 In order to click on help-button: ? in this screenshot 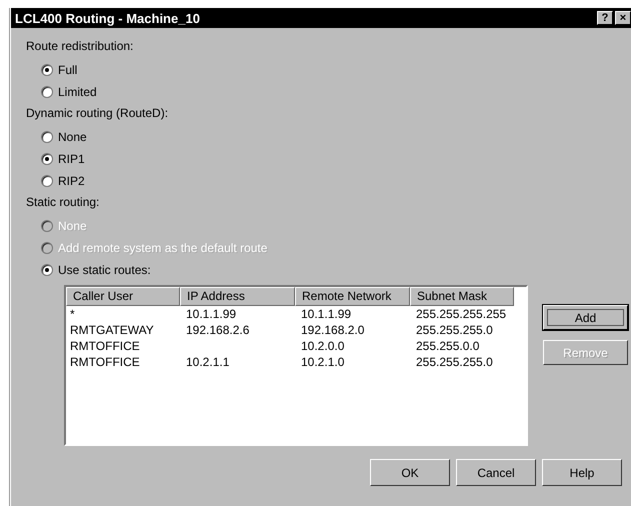, I will do `click(605, 18)`.